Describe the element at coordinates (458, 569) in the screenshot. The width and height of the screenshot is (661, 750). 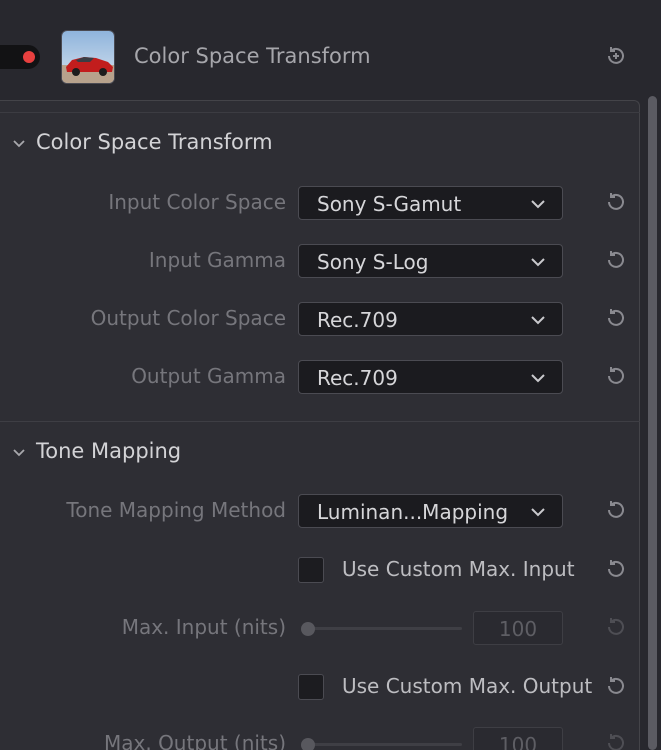
I see `use-custom-max-input-label: Use Custom Max. Input` at that location.